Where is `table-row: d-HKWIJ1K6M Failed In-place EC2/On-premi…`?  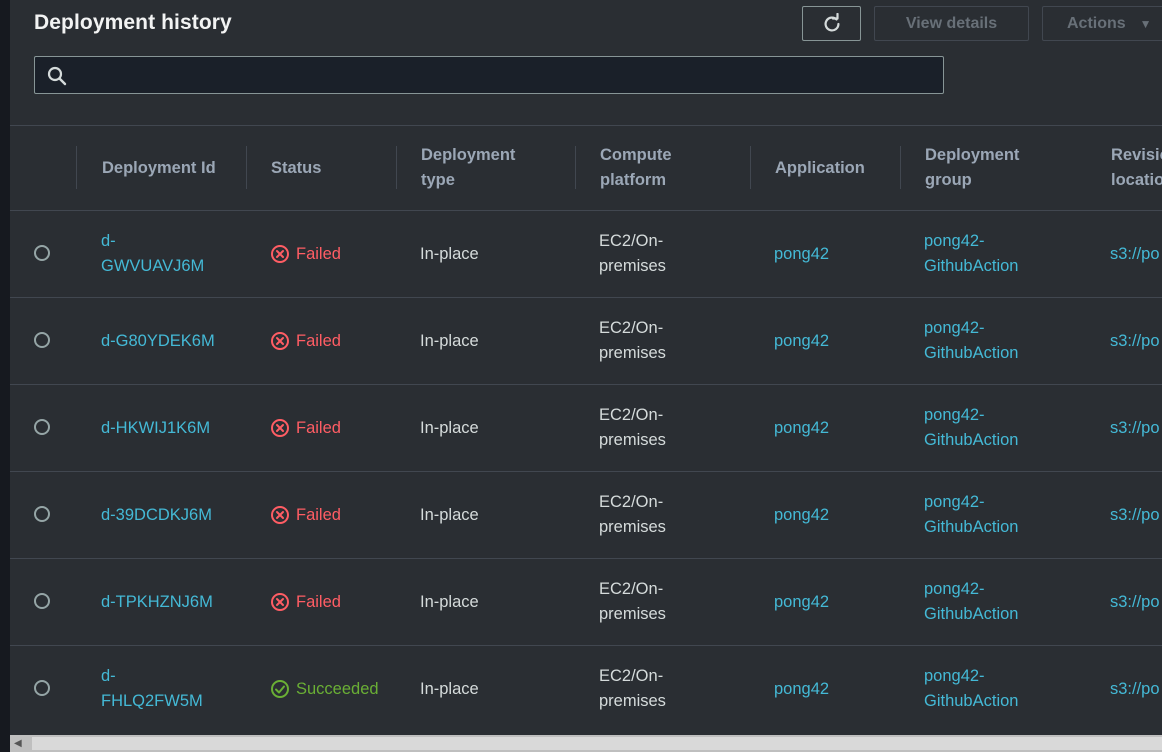 table-row: d-HKWIJ1K6M Failed In-place EC2/On-premi… is located at coordinates (586, 427).